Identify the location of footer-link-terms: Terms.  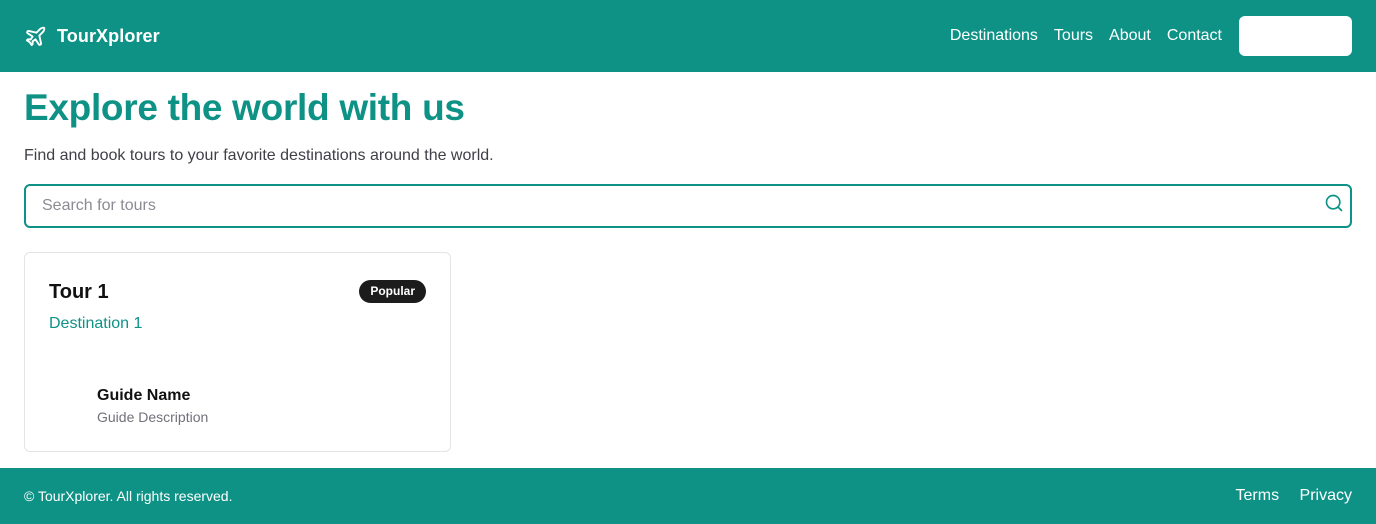
(1258, 495).